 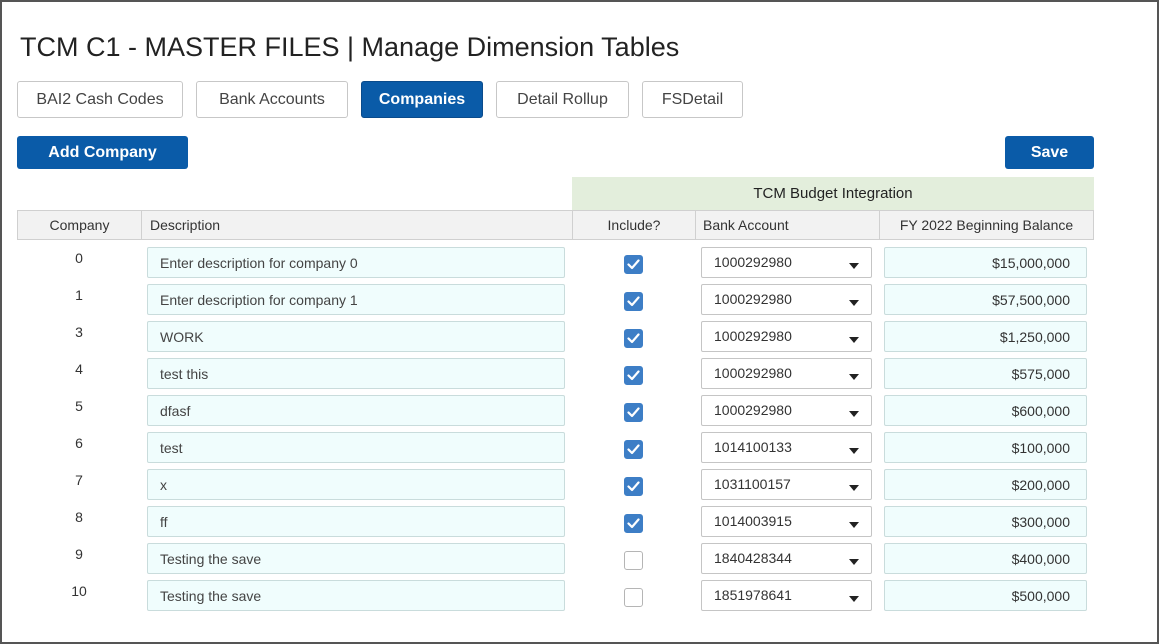 What do you see at coordinates (272, 99) in the screenshot?
I see `tab-bank-accounts: Bank Accounts` at bounding box center [272, 99].